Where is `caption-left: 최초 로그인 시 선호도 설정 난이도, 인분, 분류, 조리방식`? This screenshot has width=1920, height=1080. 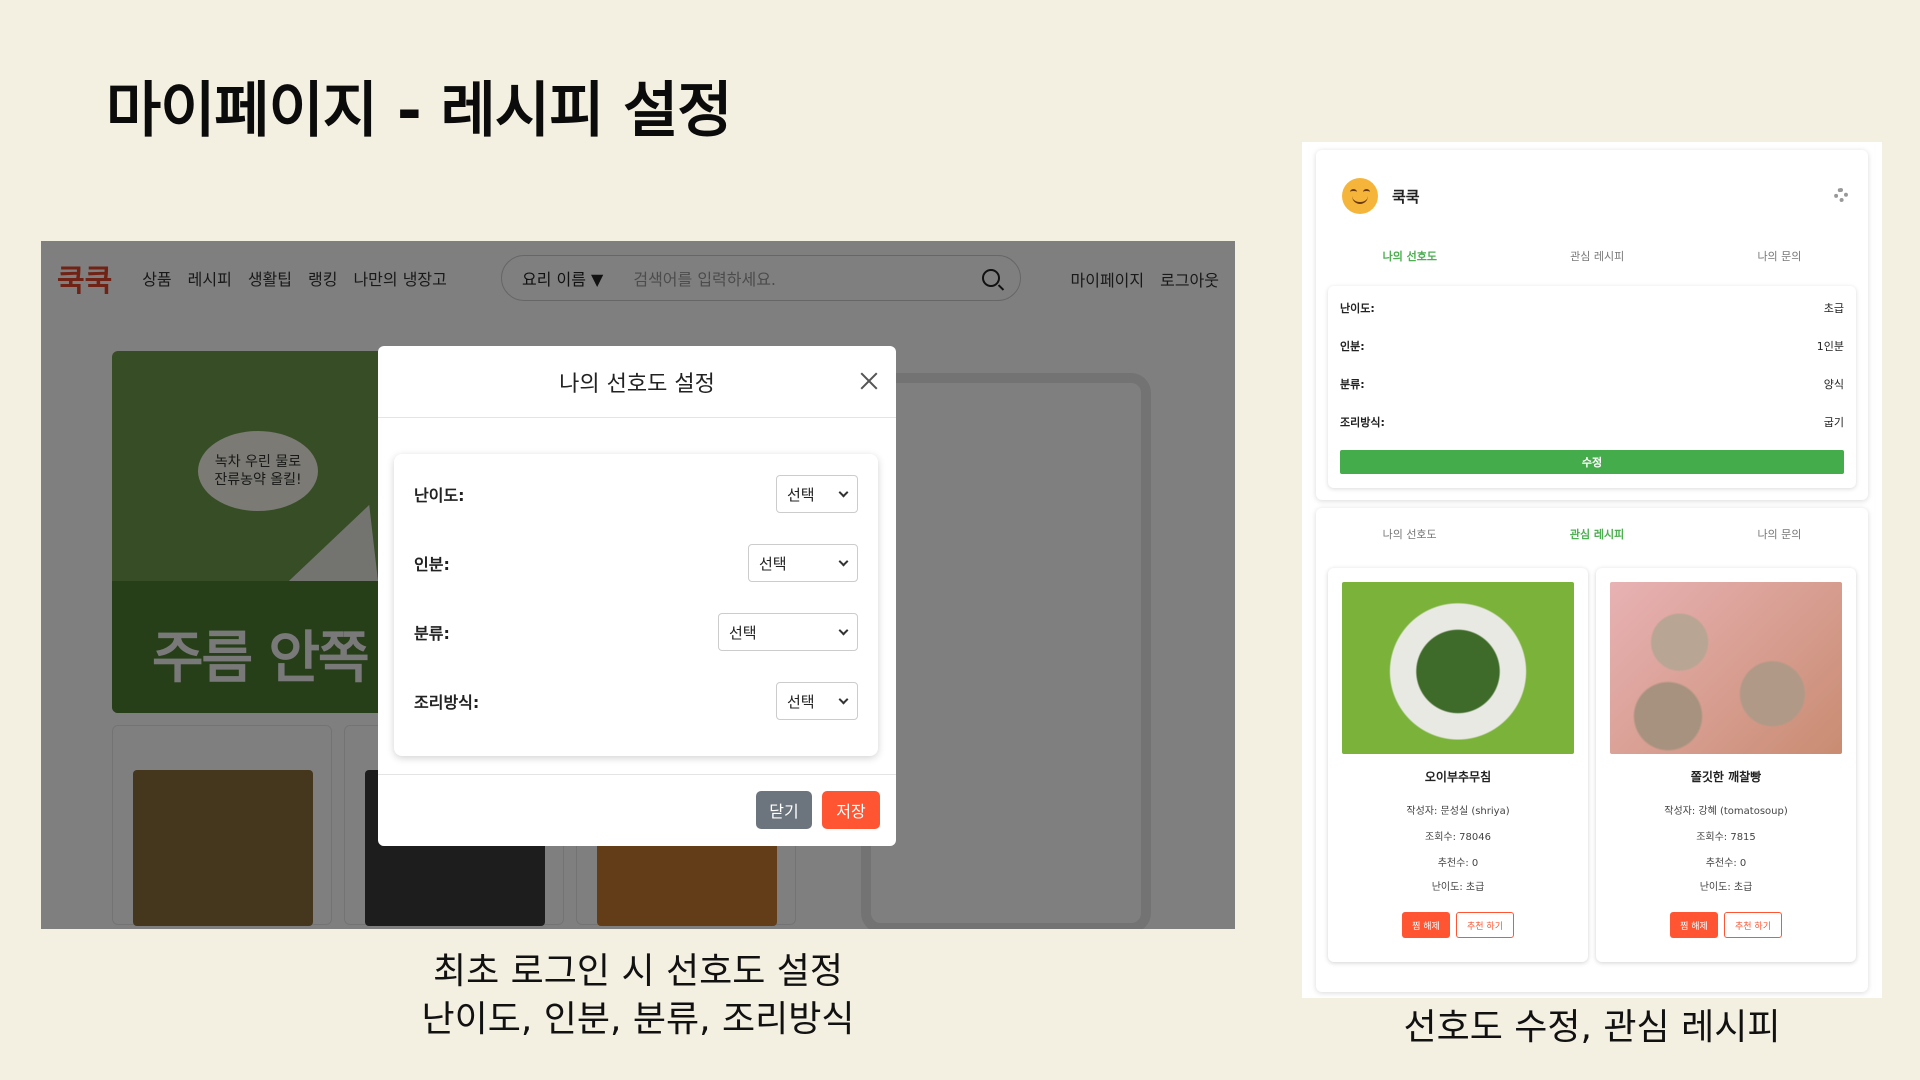 caption-left: 최초 로그인 시 선호도 설정 난이도, 인분, 분류, 조리방식 is located at coordinates (638, 996).